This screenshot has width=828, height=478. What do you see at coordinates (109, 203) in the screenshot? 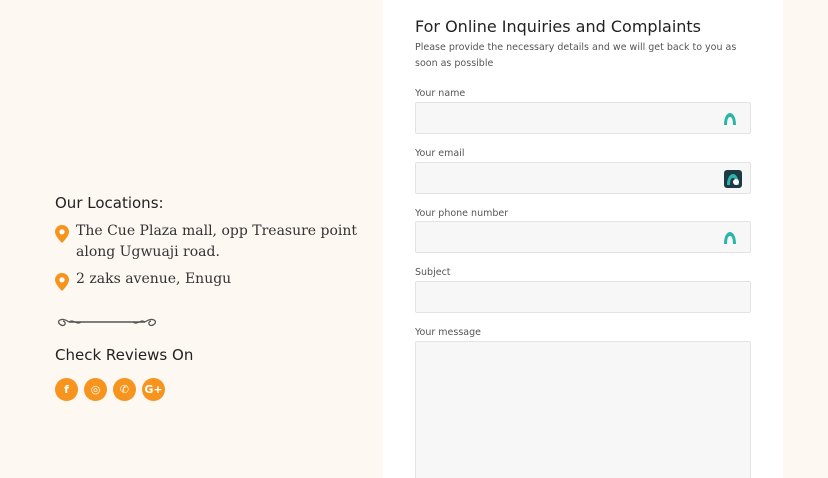
I see `locations-heading: Our Locations:` at bounding box center [109, 203].